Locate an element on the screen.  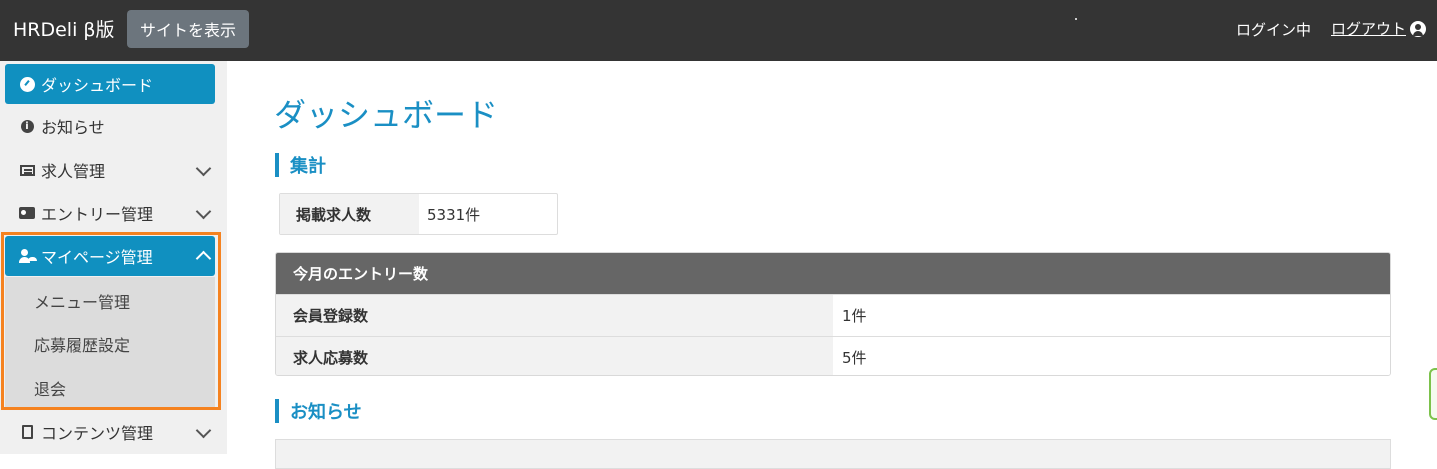
info-icon: i is located at coordinates (27, 126).